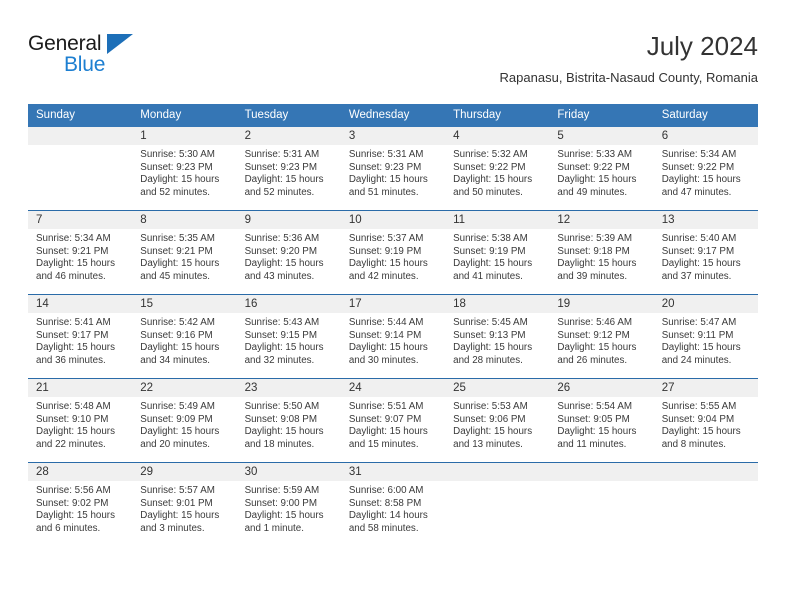  Describe the element at coordinates (595, 154) in the screenshot. I see `sunrise-text: Sunrise: 5:33 AM` at that location.